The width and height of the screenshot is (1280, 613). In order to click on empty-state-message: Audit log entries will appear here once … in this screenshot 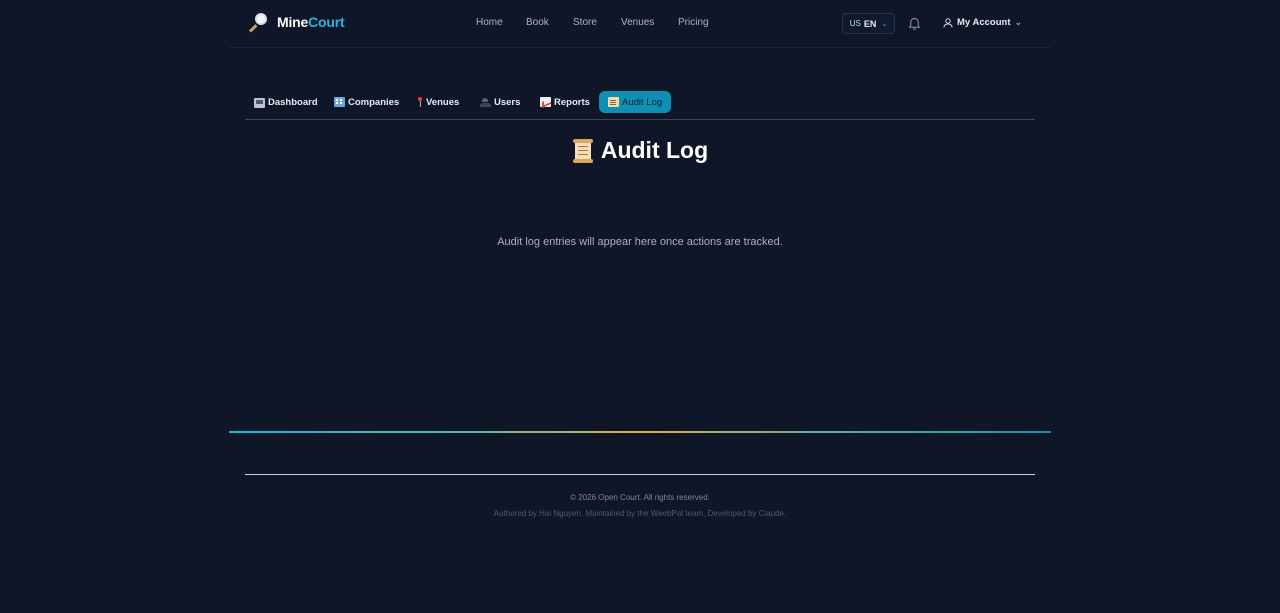, I will do `click(640, 242)`.